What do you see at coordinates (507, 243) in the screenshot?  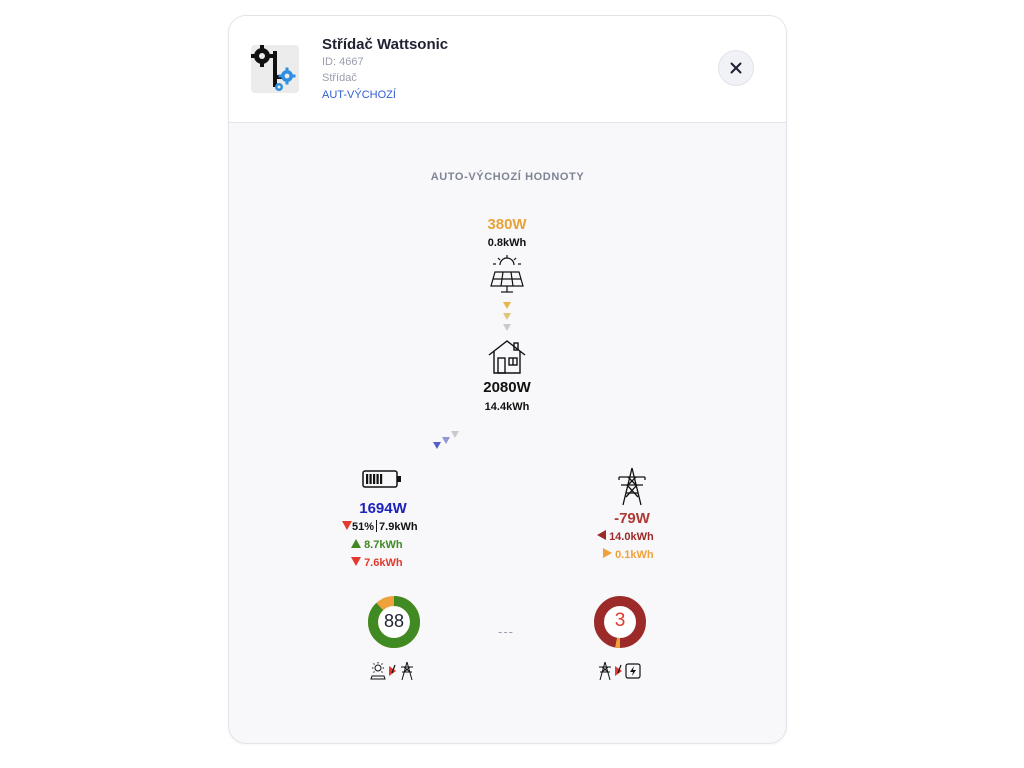 I see `solar-energy: 0.8kWh` at bounding box center [507, 243].